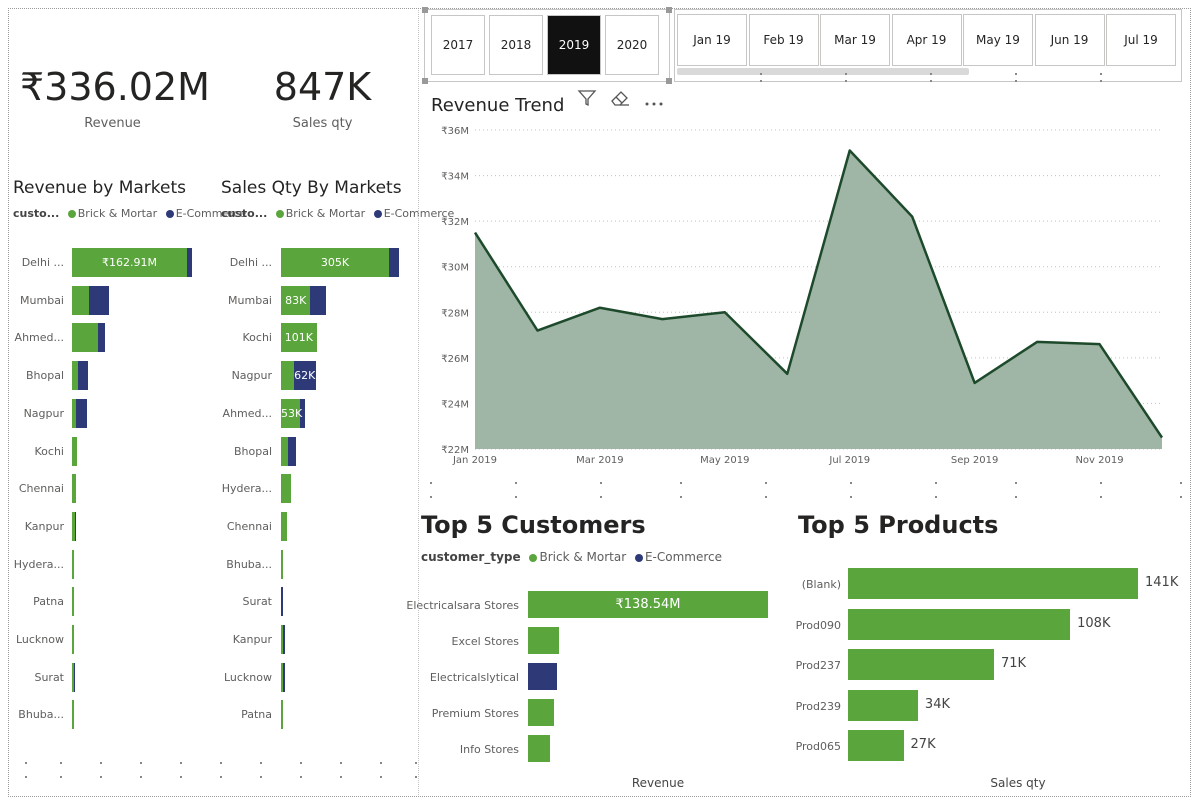  Describe the element at coordinates (516, 45) in the screenshot. I see `year-option-2018: 2018` at that location.